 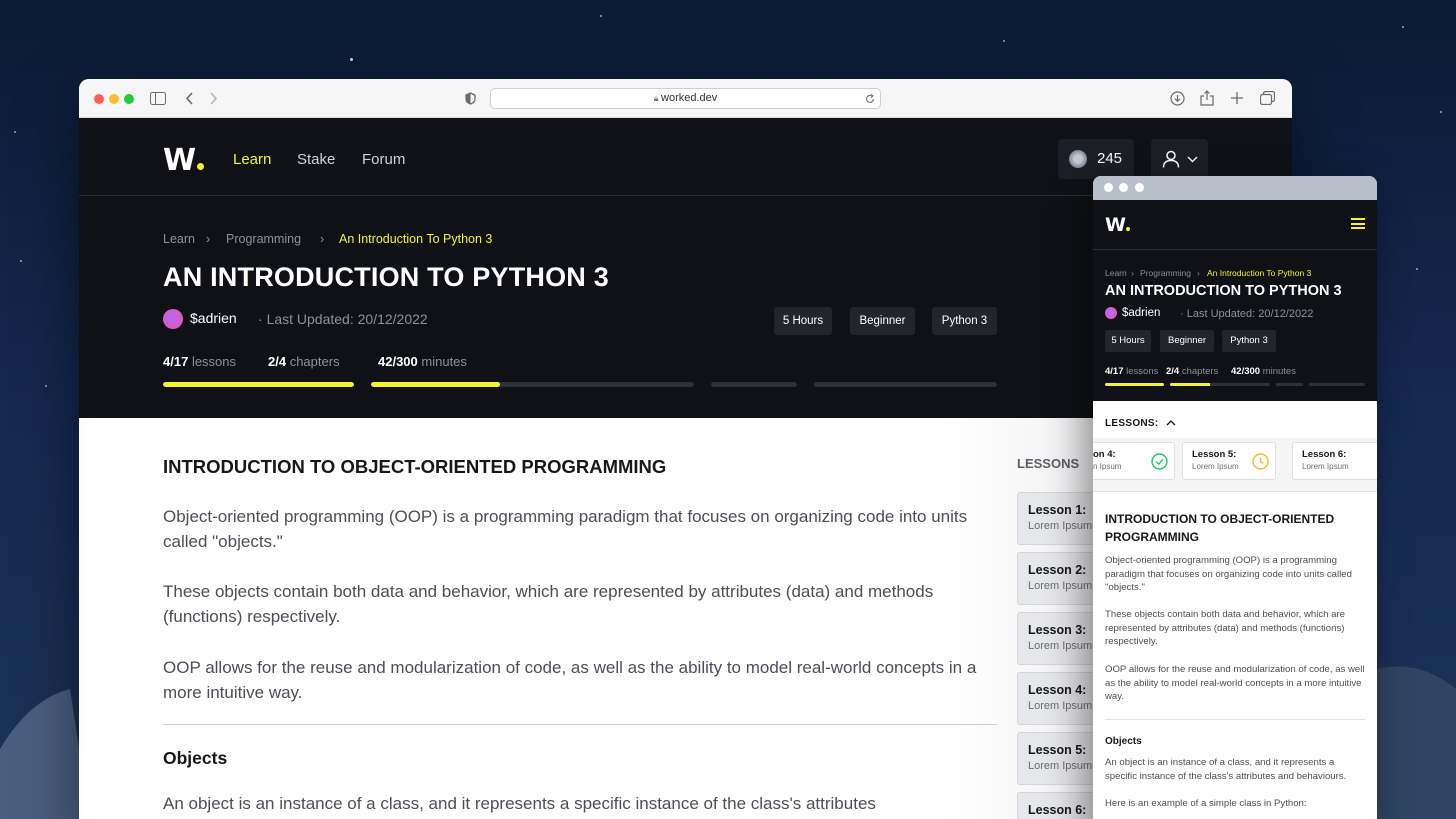 What do you see at coordinates (1134, 461) in the screenshot?
I see `lesson-card: on 4: n Ipsum` at bounding box center [1134, 461].